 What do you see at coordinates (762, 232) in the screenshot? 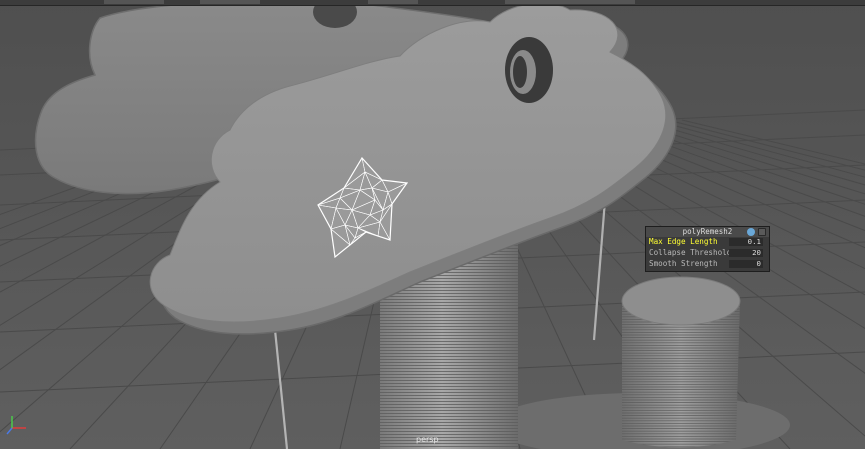
I see `hud-close-icon` at bounding box center [762, 232].